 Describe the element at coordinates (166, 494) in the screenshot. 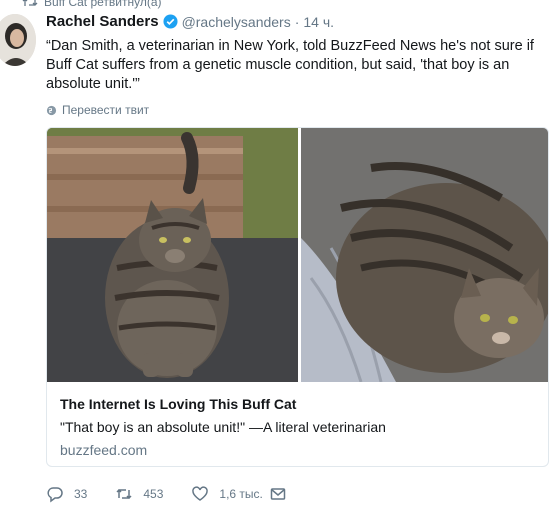

I see `tweet-actions: 33 453 1,6 тыс.` at that location.